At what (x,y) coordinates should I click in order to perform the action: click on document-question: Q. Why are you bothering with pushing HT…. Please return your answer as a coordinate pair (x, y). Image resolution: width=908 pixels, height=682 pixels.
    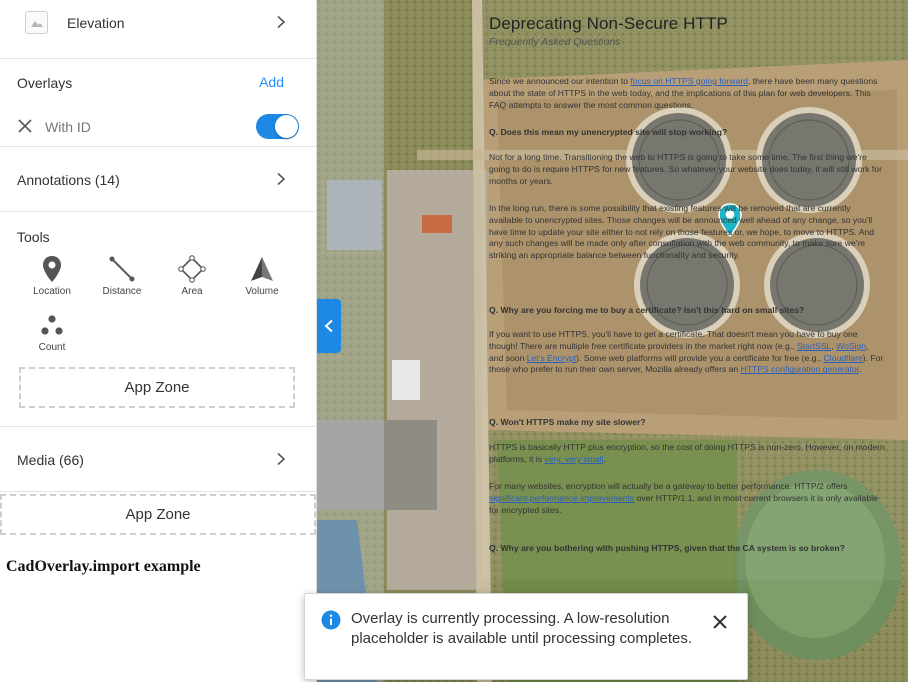
    Looking at the image, I should click on (667, 548).